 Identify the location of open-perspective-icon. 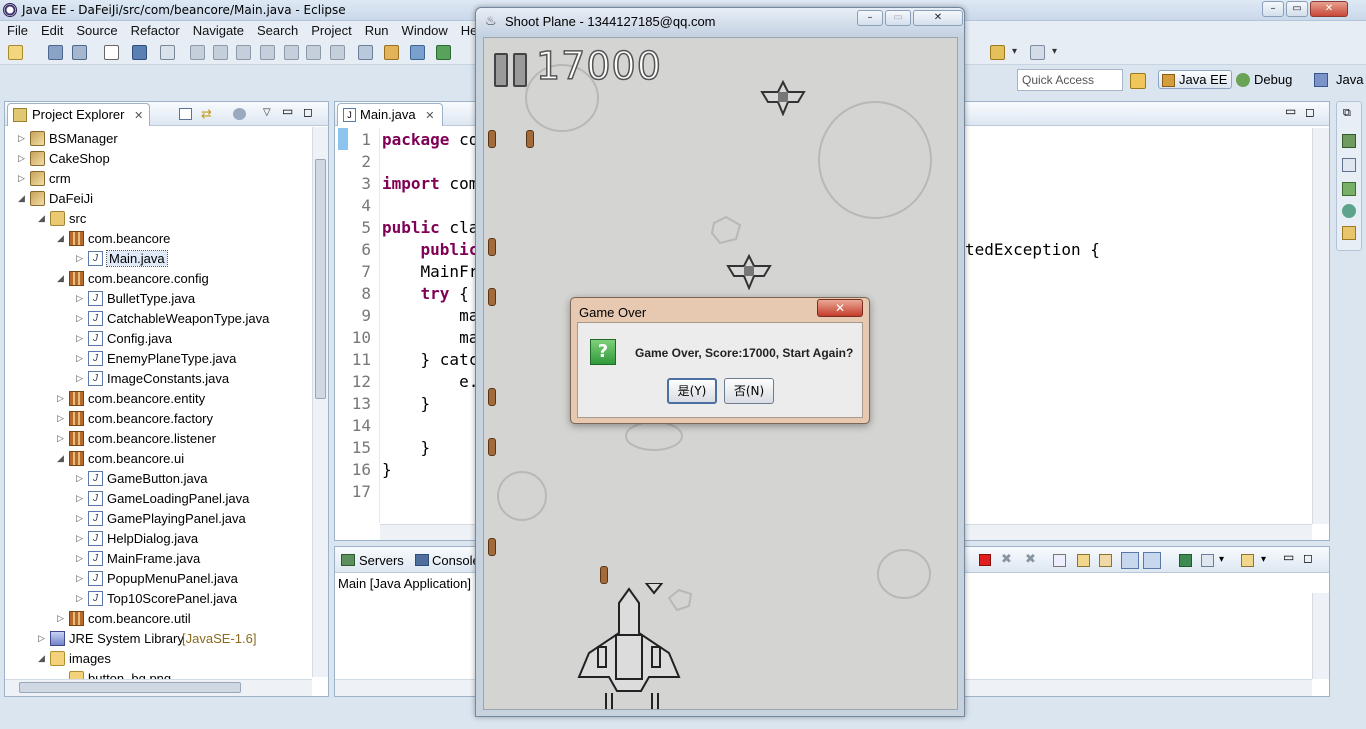
(1138, 81).